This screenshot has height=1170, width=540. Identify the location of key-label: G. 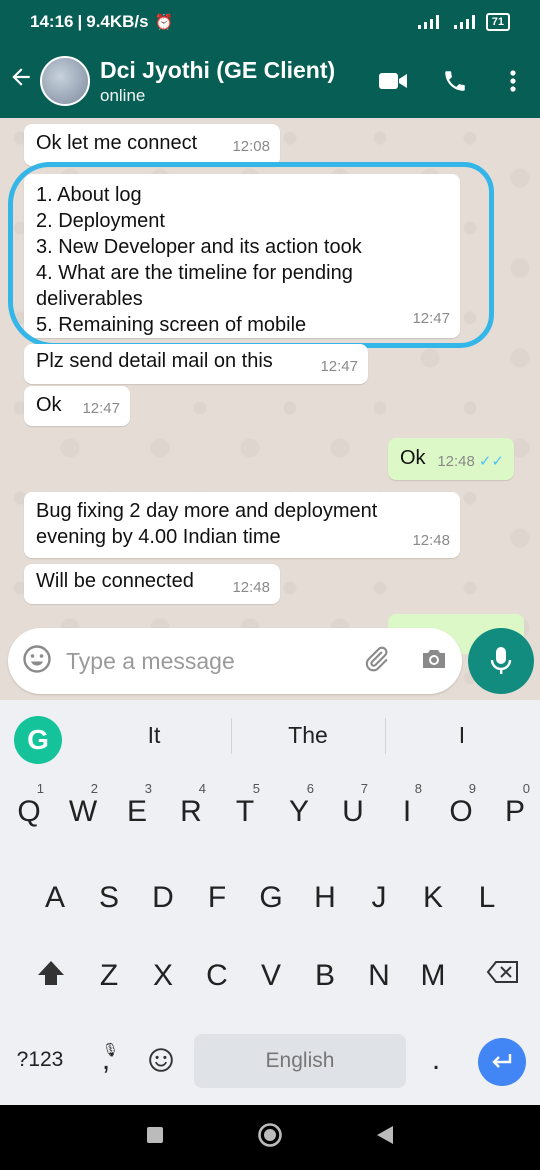
(271, 897).